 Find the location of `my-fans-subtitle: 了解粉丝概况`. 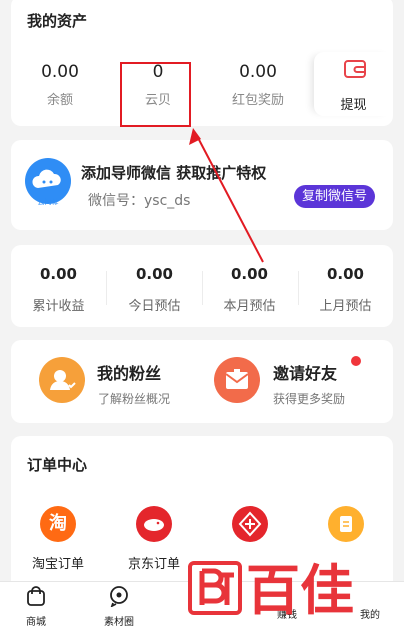

my-fans-subtitle: 了解粉丝概况 is located at coordinates (134, 399).